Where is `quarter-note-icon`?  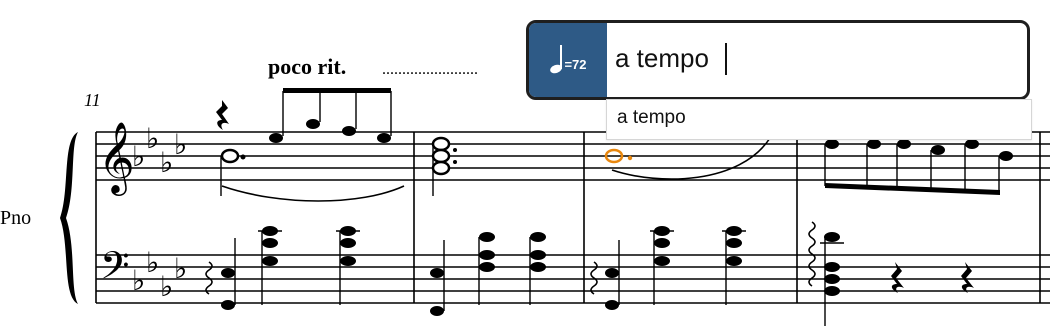 quarter-note-icon is located at coordinates (556, 60).